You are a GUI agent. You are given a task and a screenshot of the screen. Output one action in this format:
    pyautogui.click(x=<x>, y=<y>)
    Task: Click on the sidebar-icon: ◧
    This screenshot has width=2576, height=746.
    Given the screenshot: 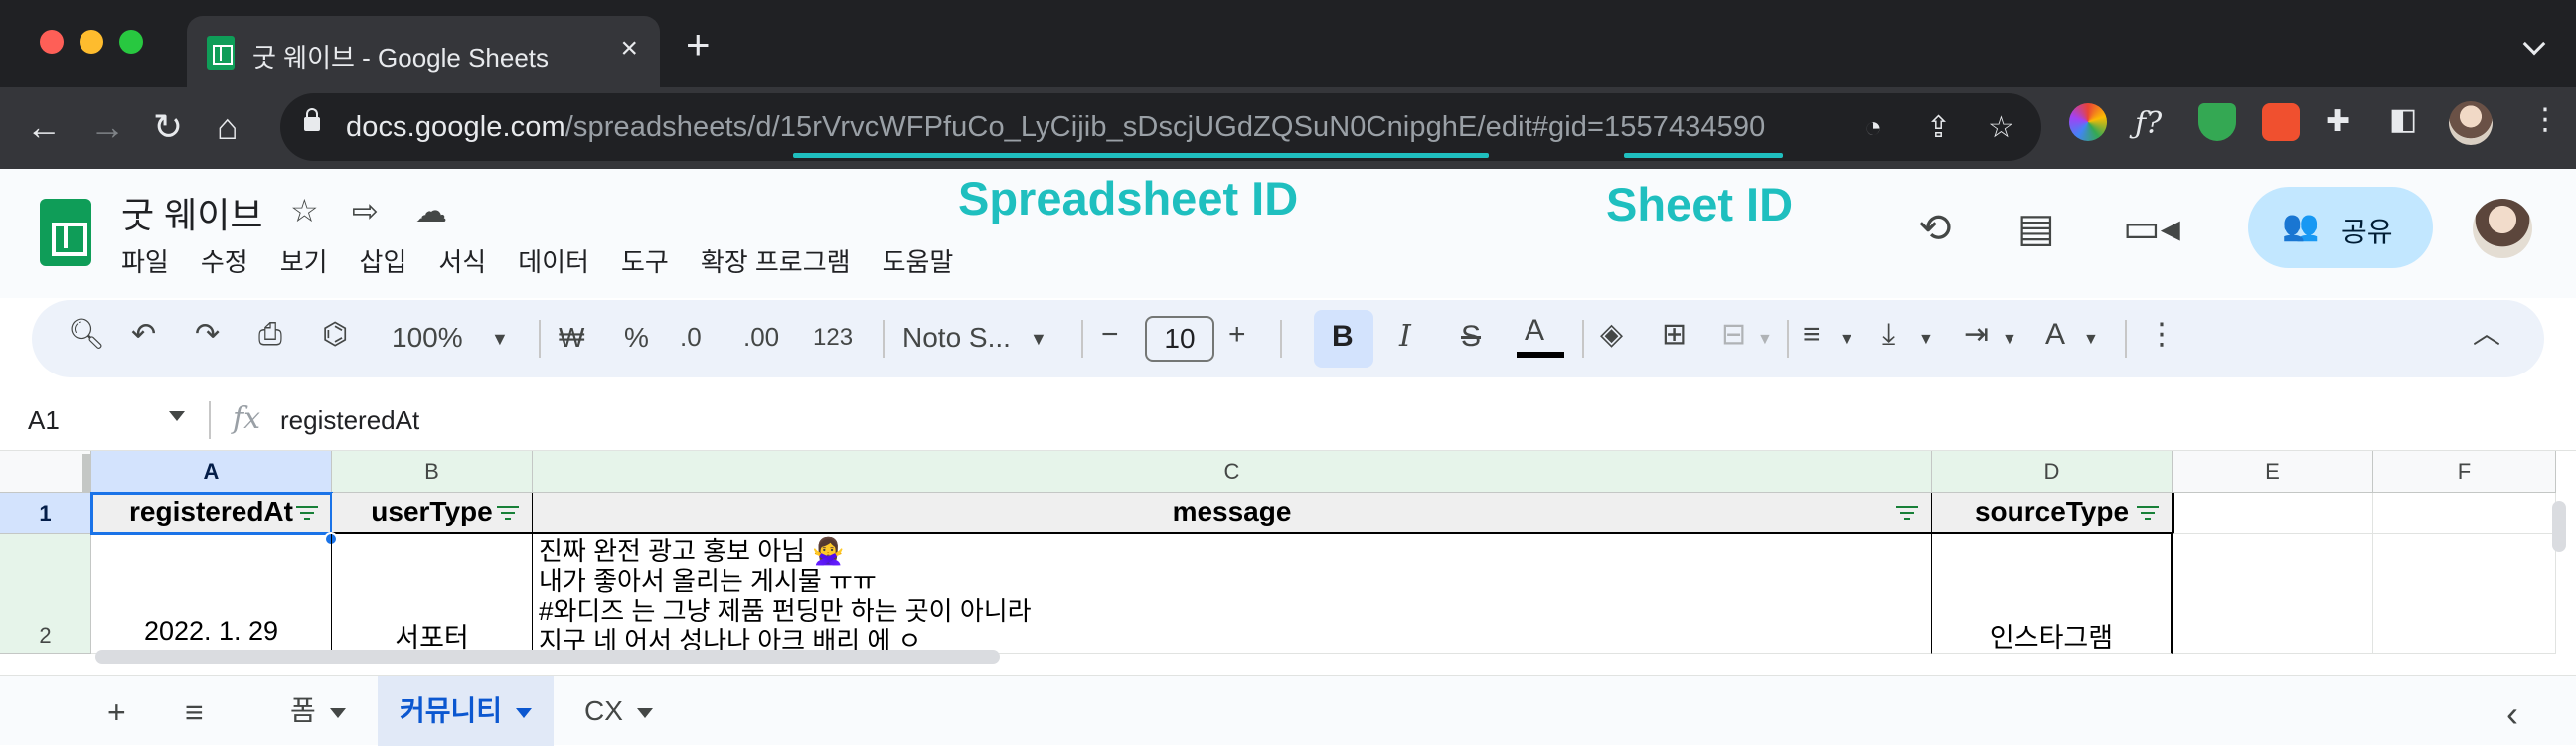 What is the action you would take?
    pyautogui.click(x=2403, y=120)
    